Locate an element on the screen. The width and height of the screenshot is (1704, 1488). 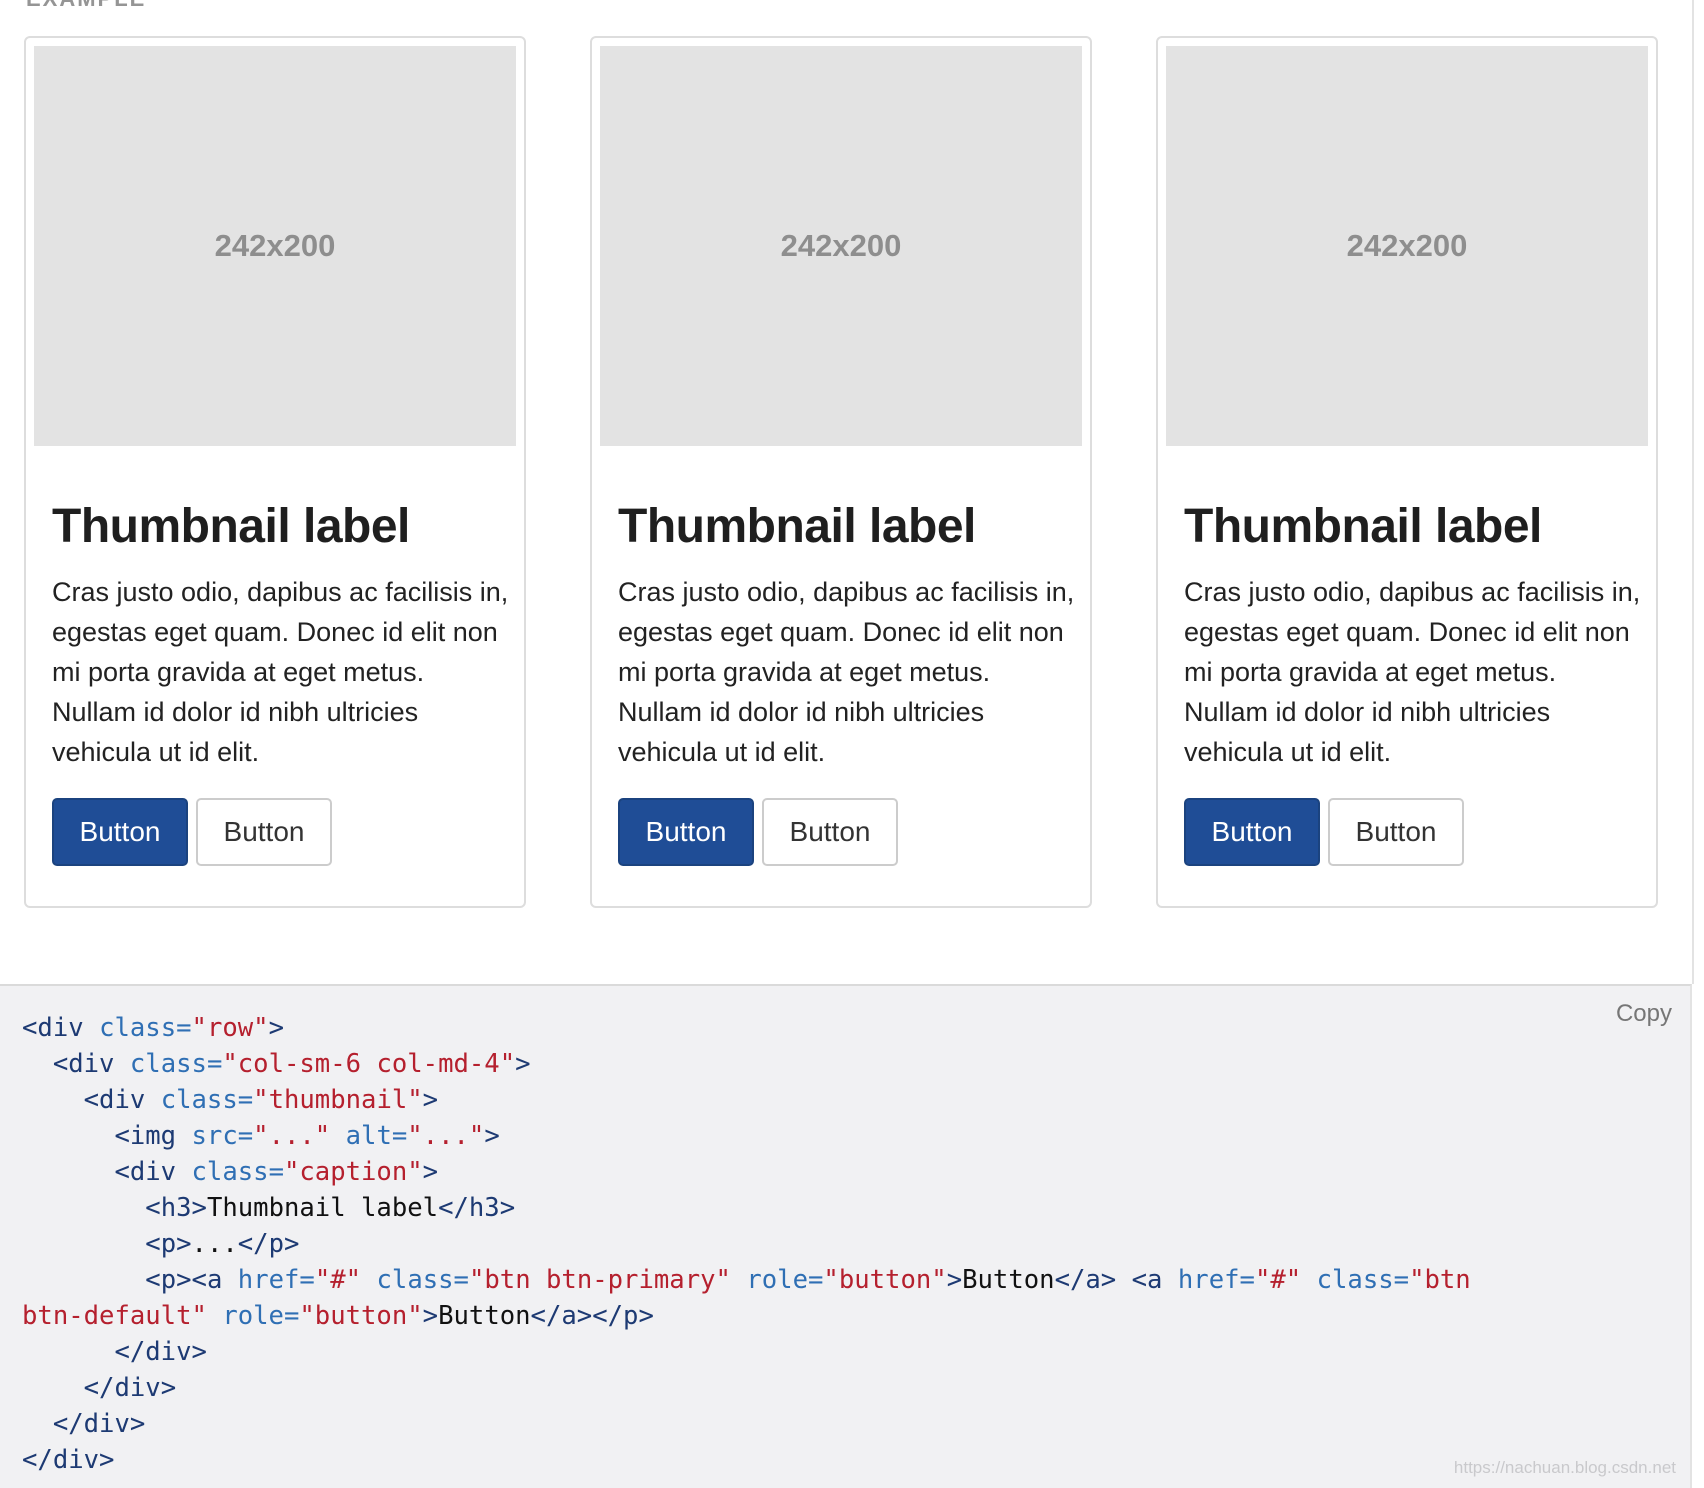
example-label: EXAMPLE is located at coordinates (86, 6).